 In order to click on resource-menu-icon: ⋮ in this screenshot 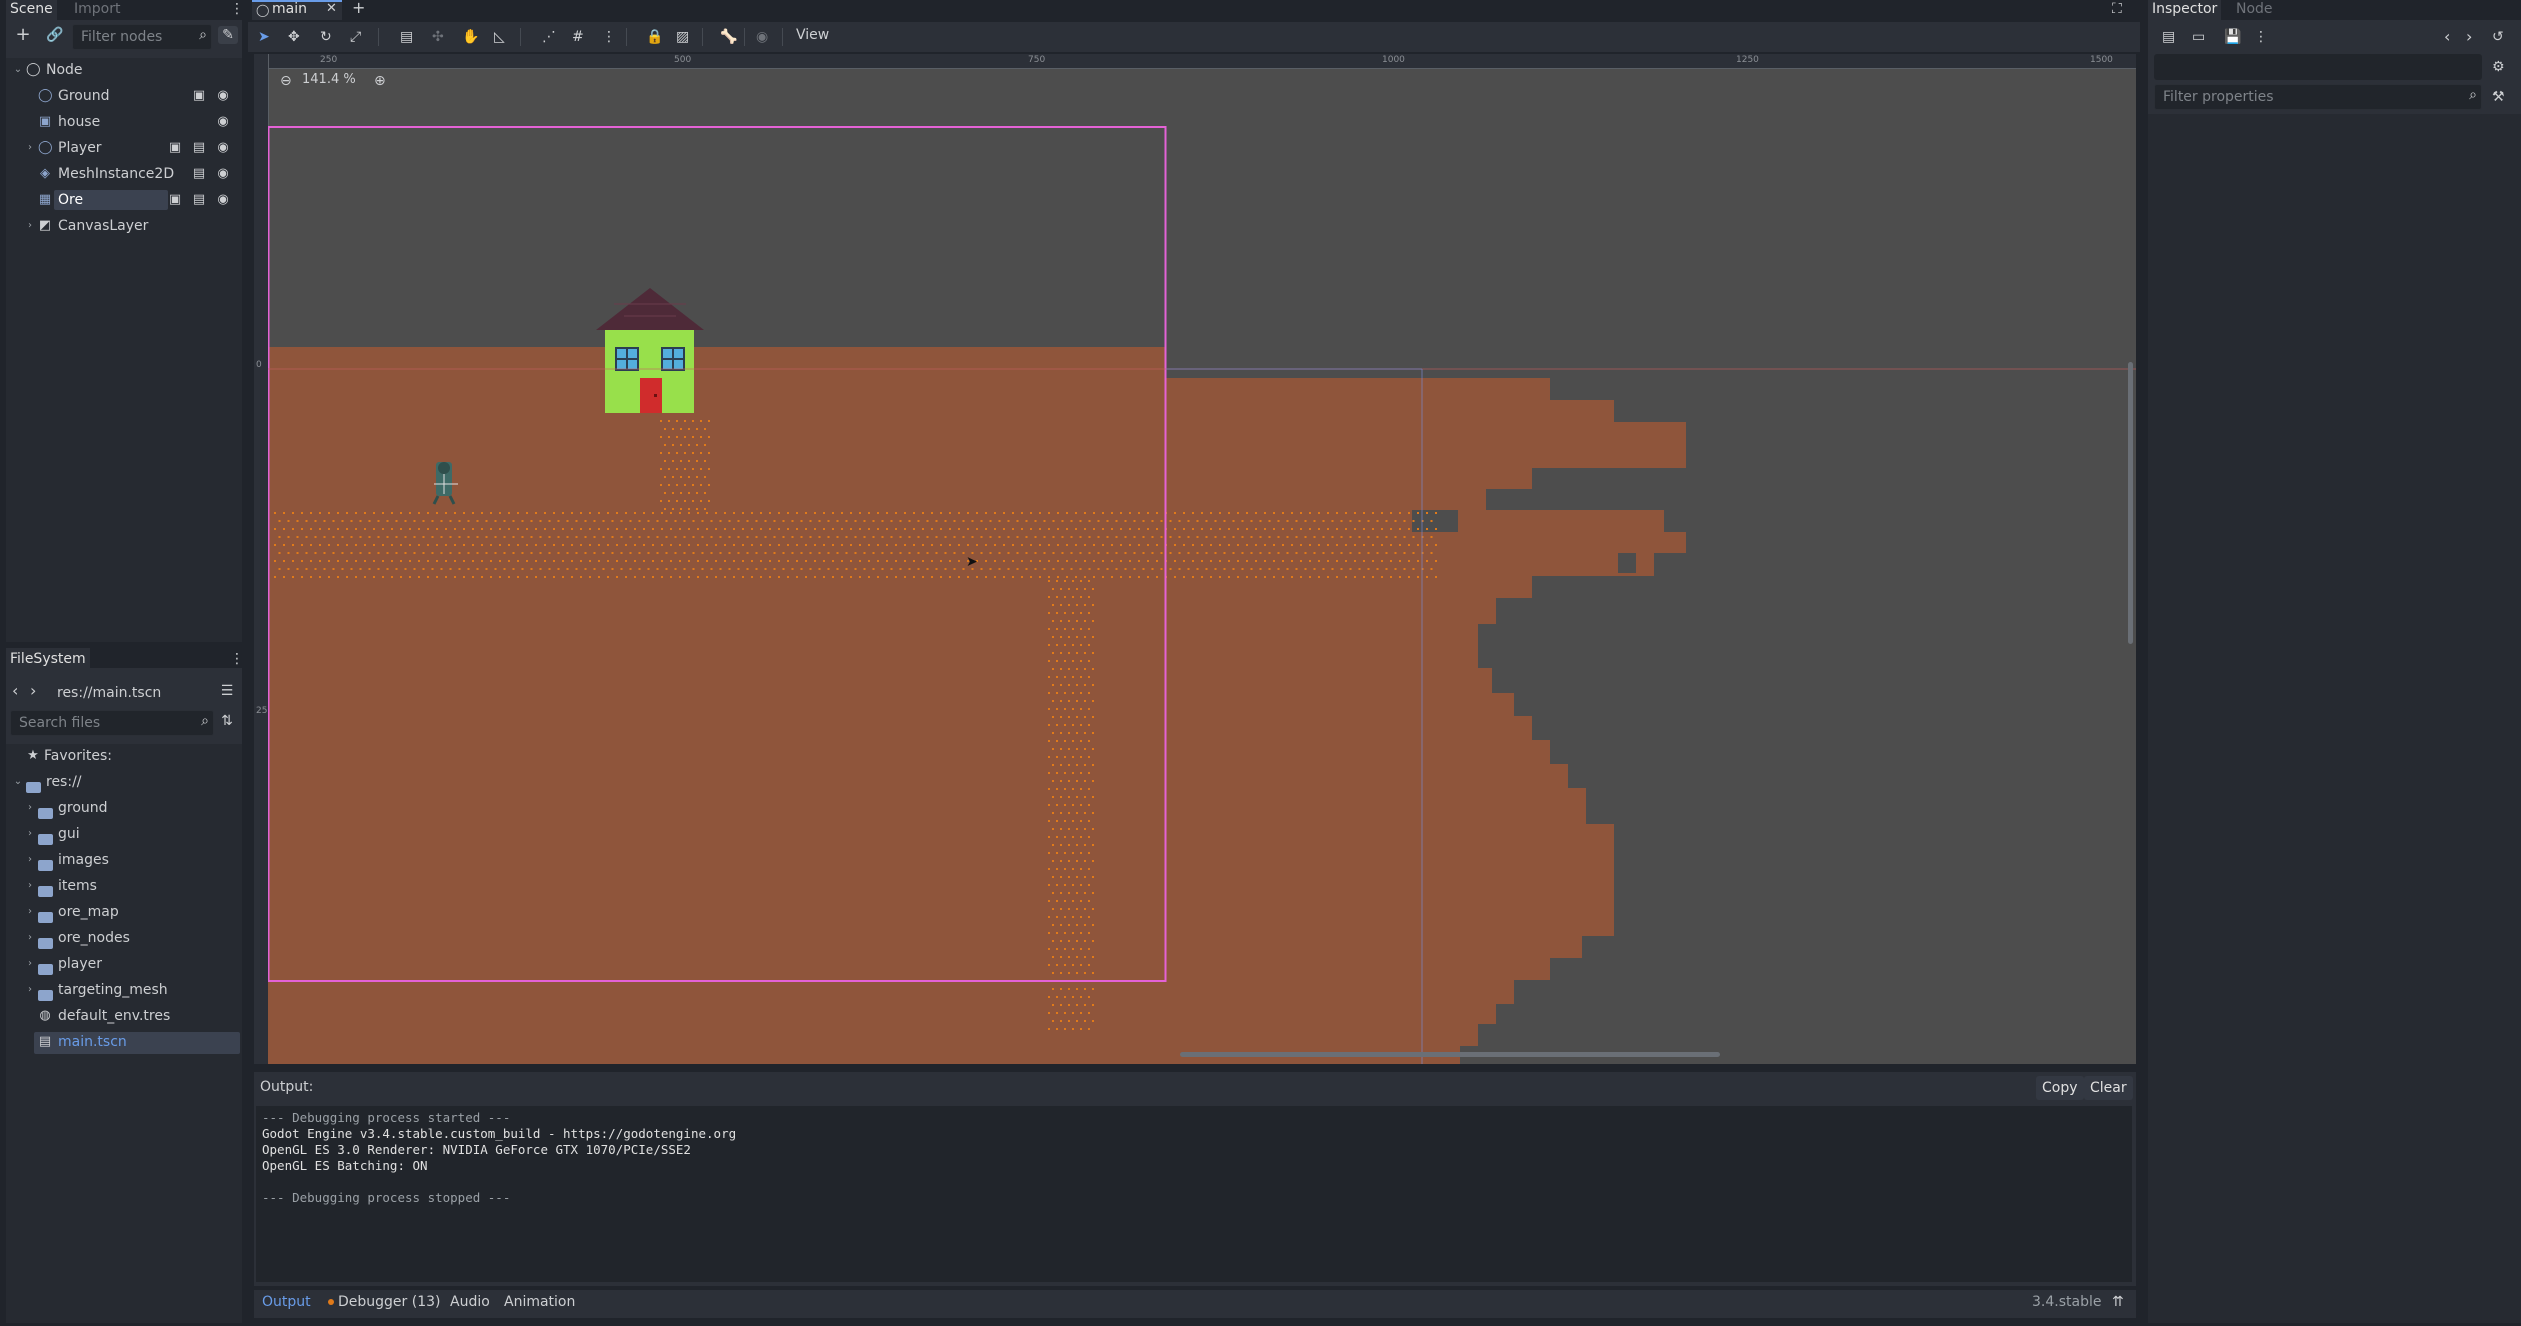, I will do `click(2261, 37)`.